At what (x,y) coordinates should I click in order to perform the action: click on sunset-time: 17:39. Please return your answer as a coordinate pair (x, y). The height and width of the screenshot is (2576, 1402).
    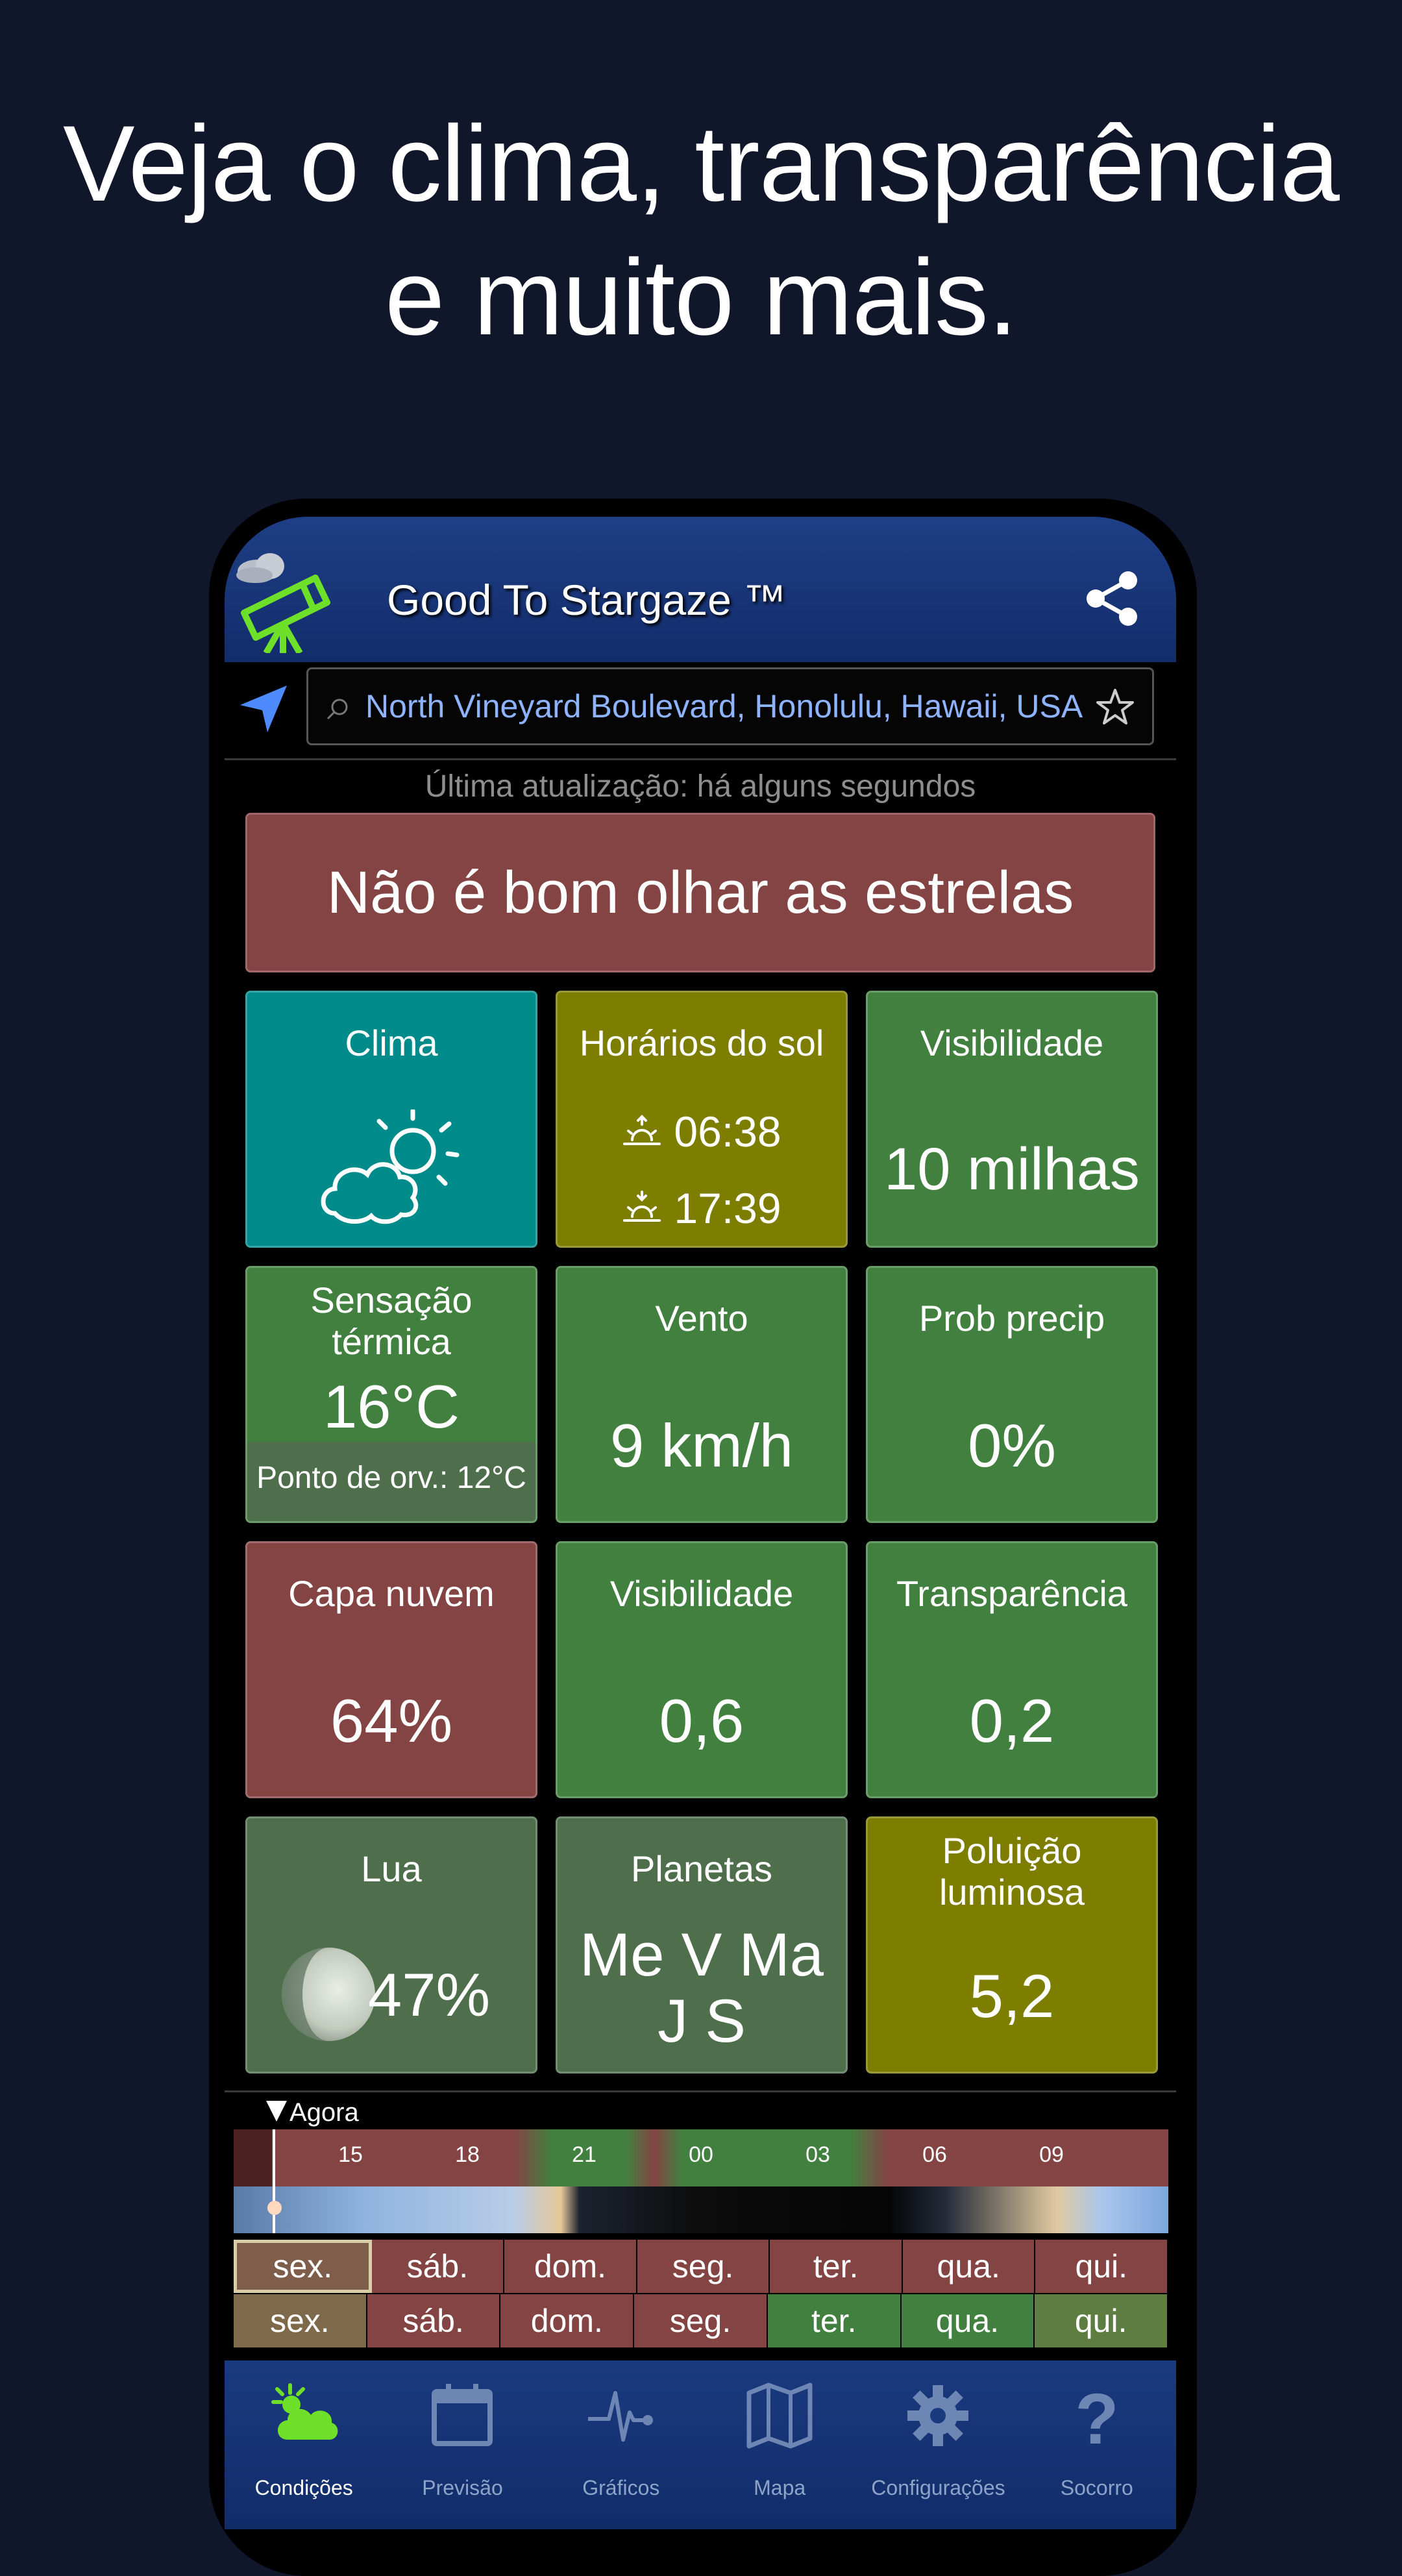
    Looking at the image, I should click on (727, 1208).